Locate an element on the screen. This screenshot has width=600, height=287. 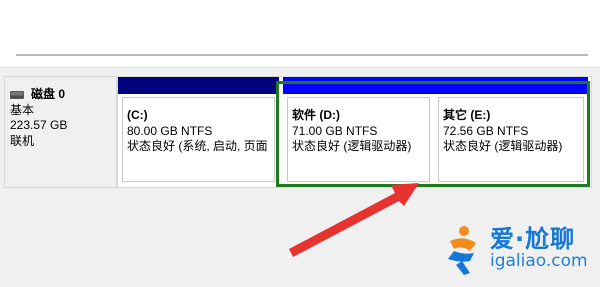
red-arrow-shape is located at coordinates (354, 220).